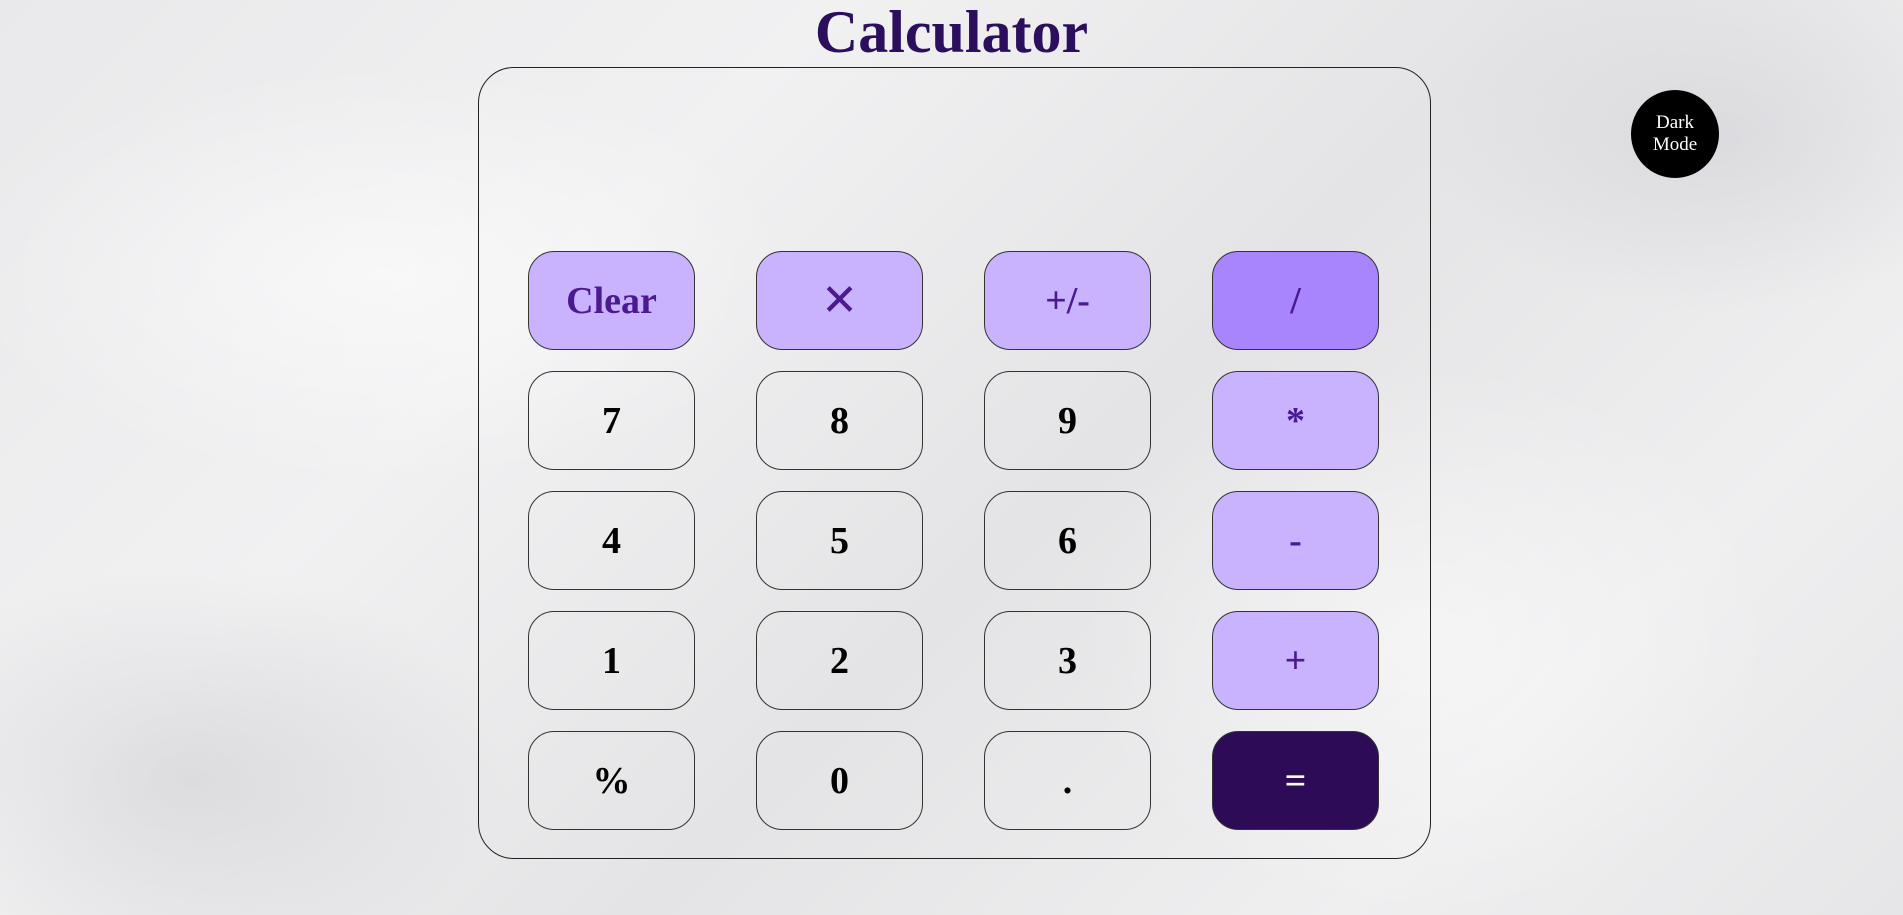  I want to click on multiply-button: *, so click(1295, 420).